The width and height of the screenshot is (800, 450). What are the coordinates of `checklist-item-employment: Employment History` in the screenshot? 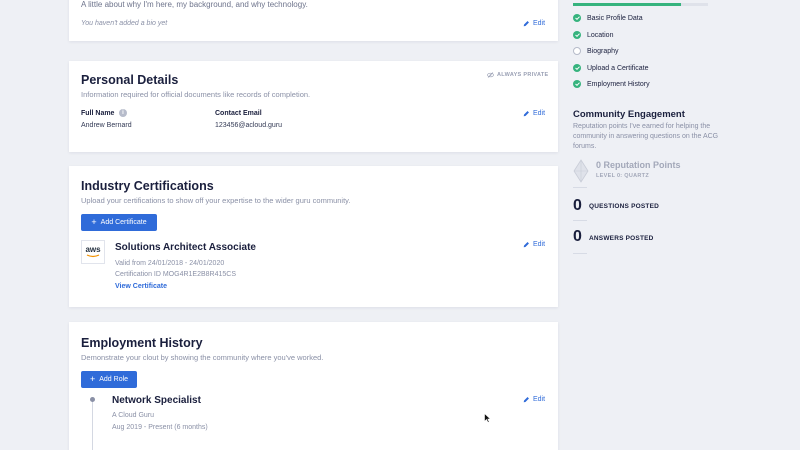 It's located at (611, 84).